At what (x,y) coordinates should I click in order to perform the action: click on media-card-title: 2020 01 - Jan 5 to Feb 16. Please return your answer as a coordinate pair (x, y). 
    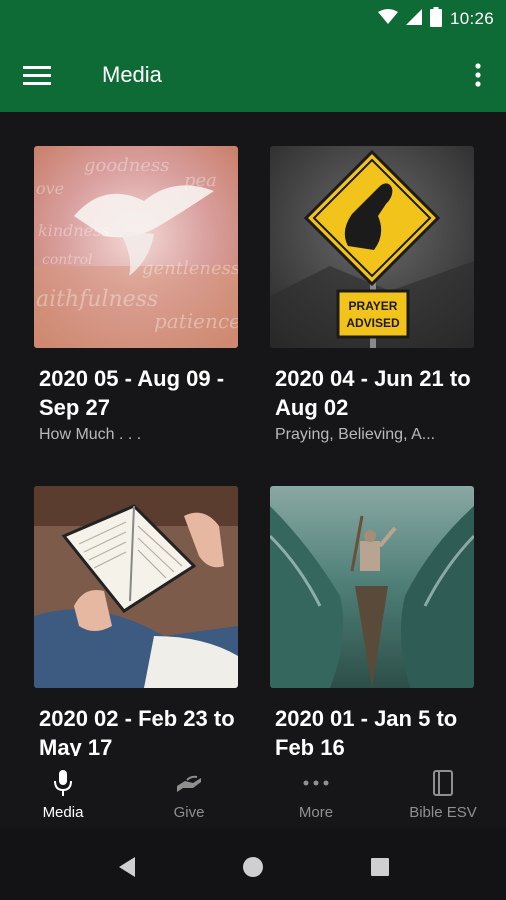
    Looking at the image, I should click on (366, 731).